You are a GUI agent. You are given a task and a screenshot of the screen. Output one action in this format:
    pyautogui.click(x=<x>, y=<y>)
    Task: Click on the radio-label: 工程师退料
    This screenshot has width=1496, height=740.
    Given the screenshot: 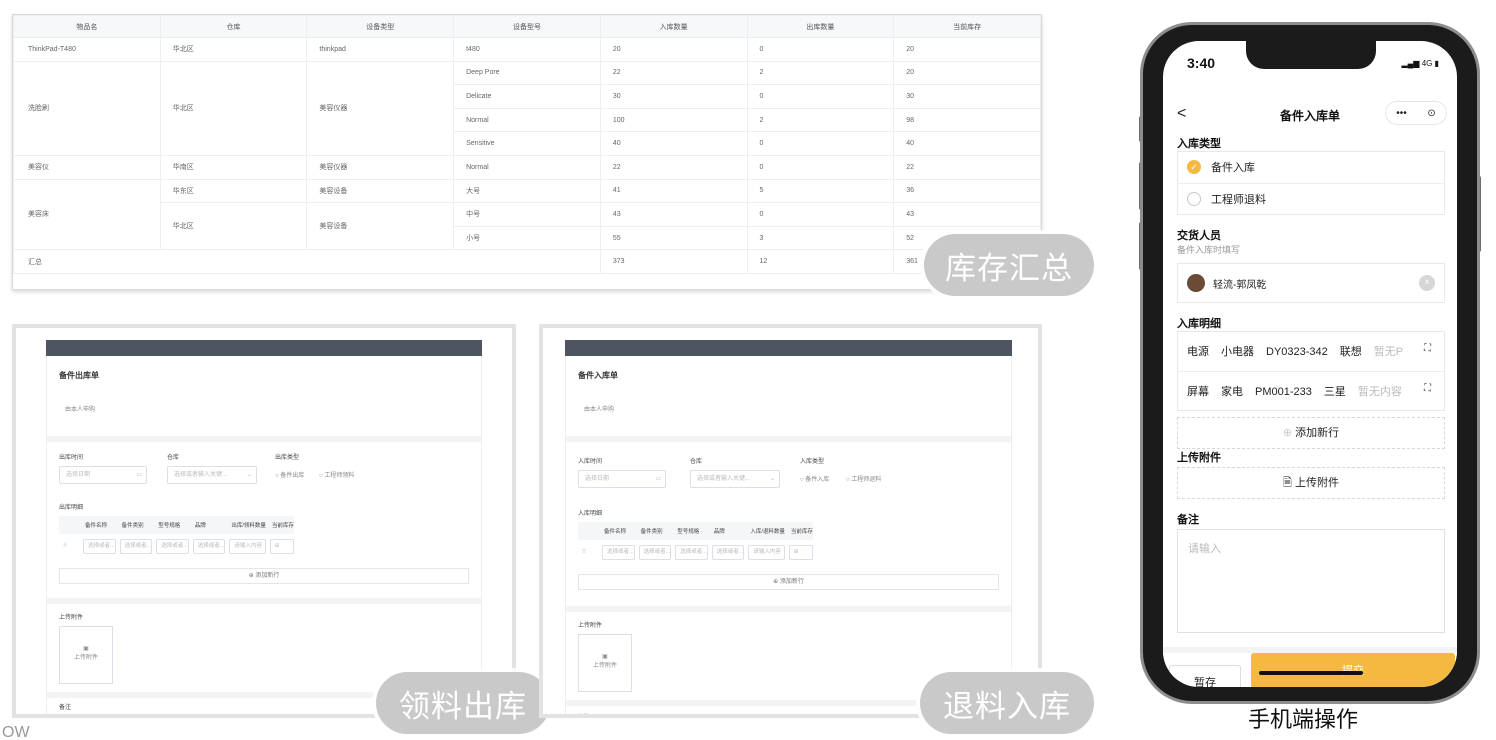 What is the action you would take?
    pyautogui.click(x=866, y=480)
    